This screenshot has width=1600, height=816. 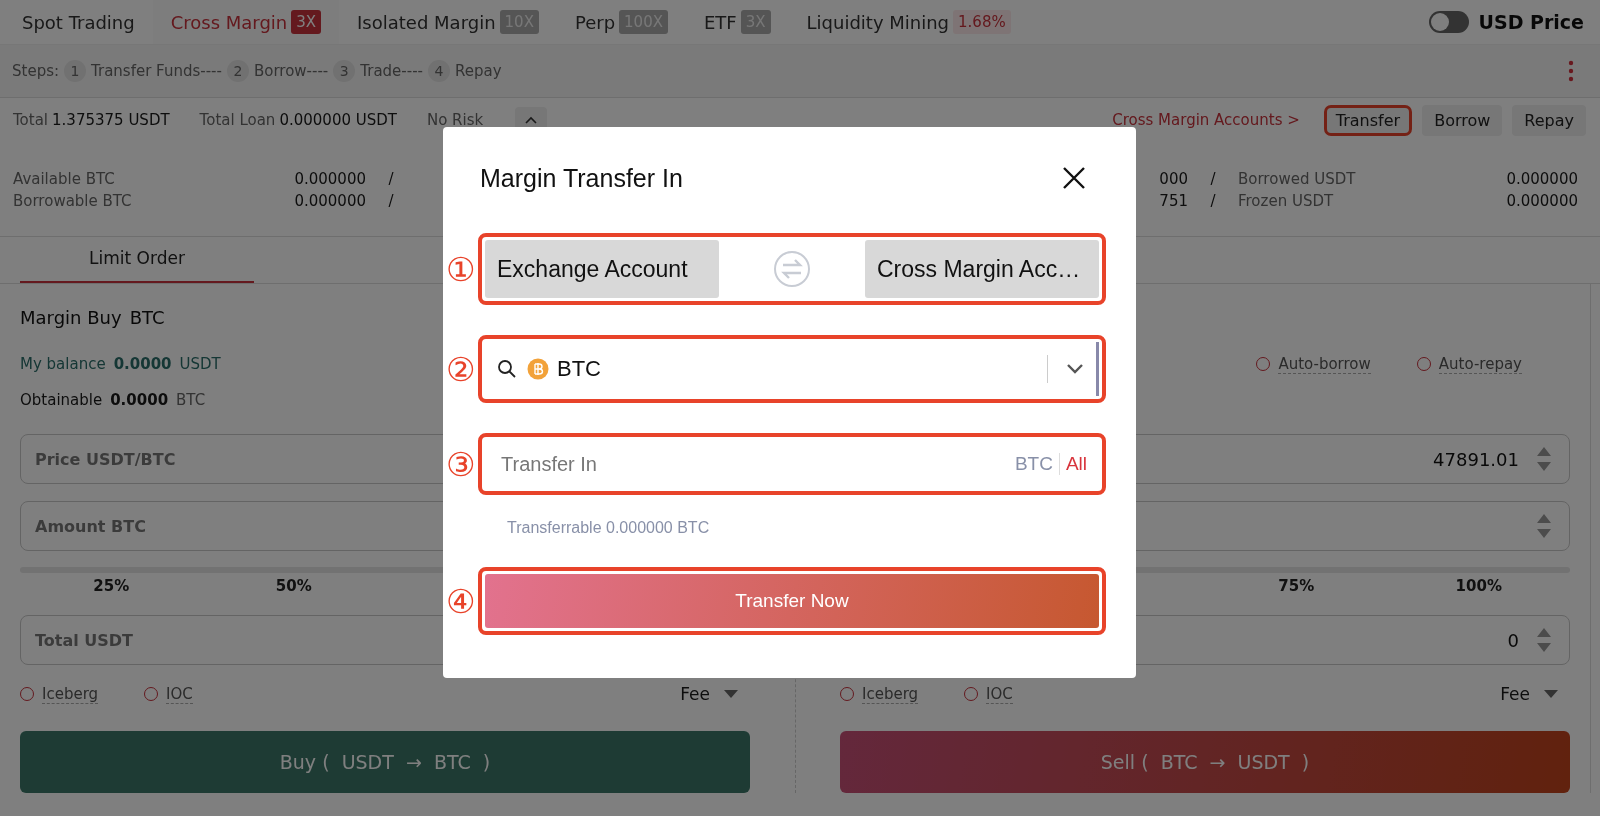 I want to click on percent-label: 75%, so click(x=1296, y=586).